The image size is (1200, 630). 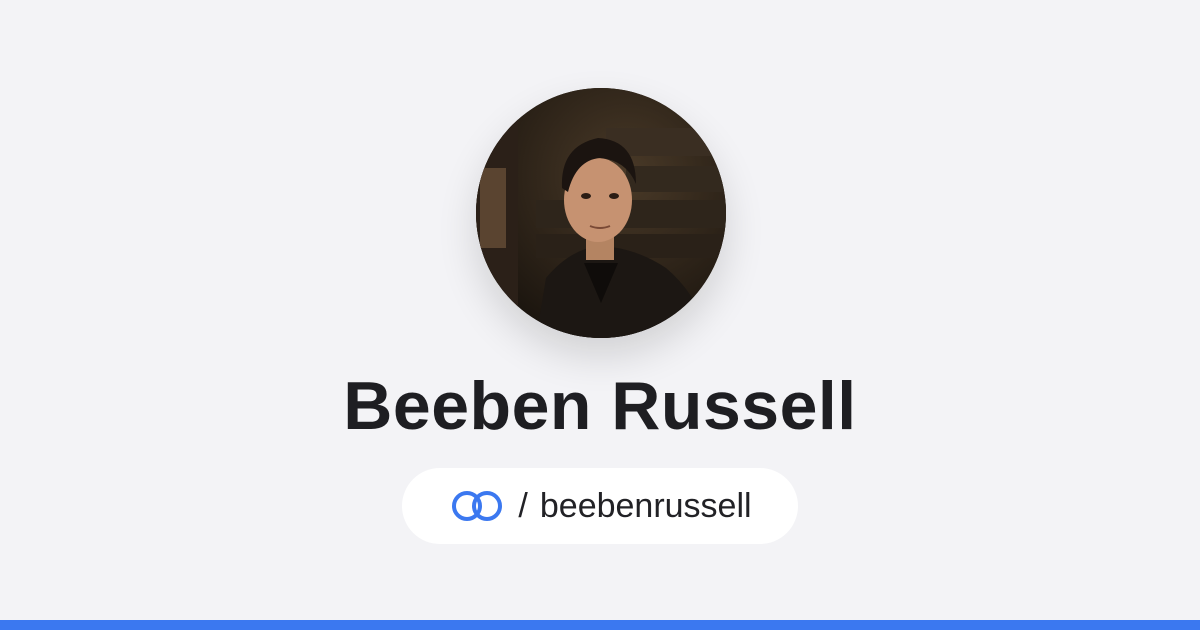 I want to click on avatar-photo, so click(x=601, y=213).